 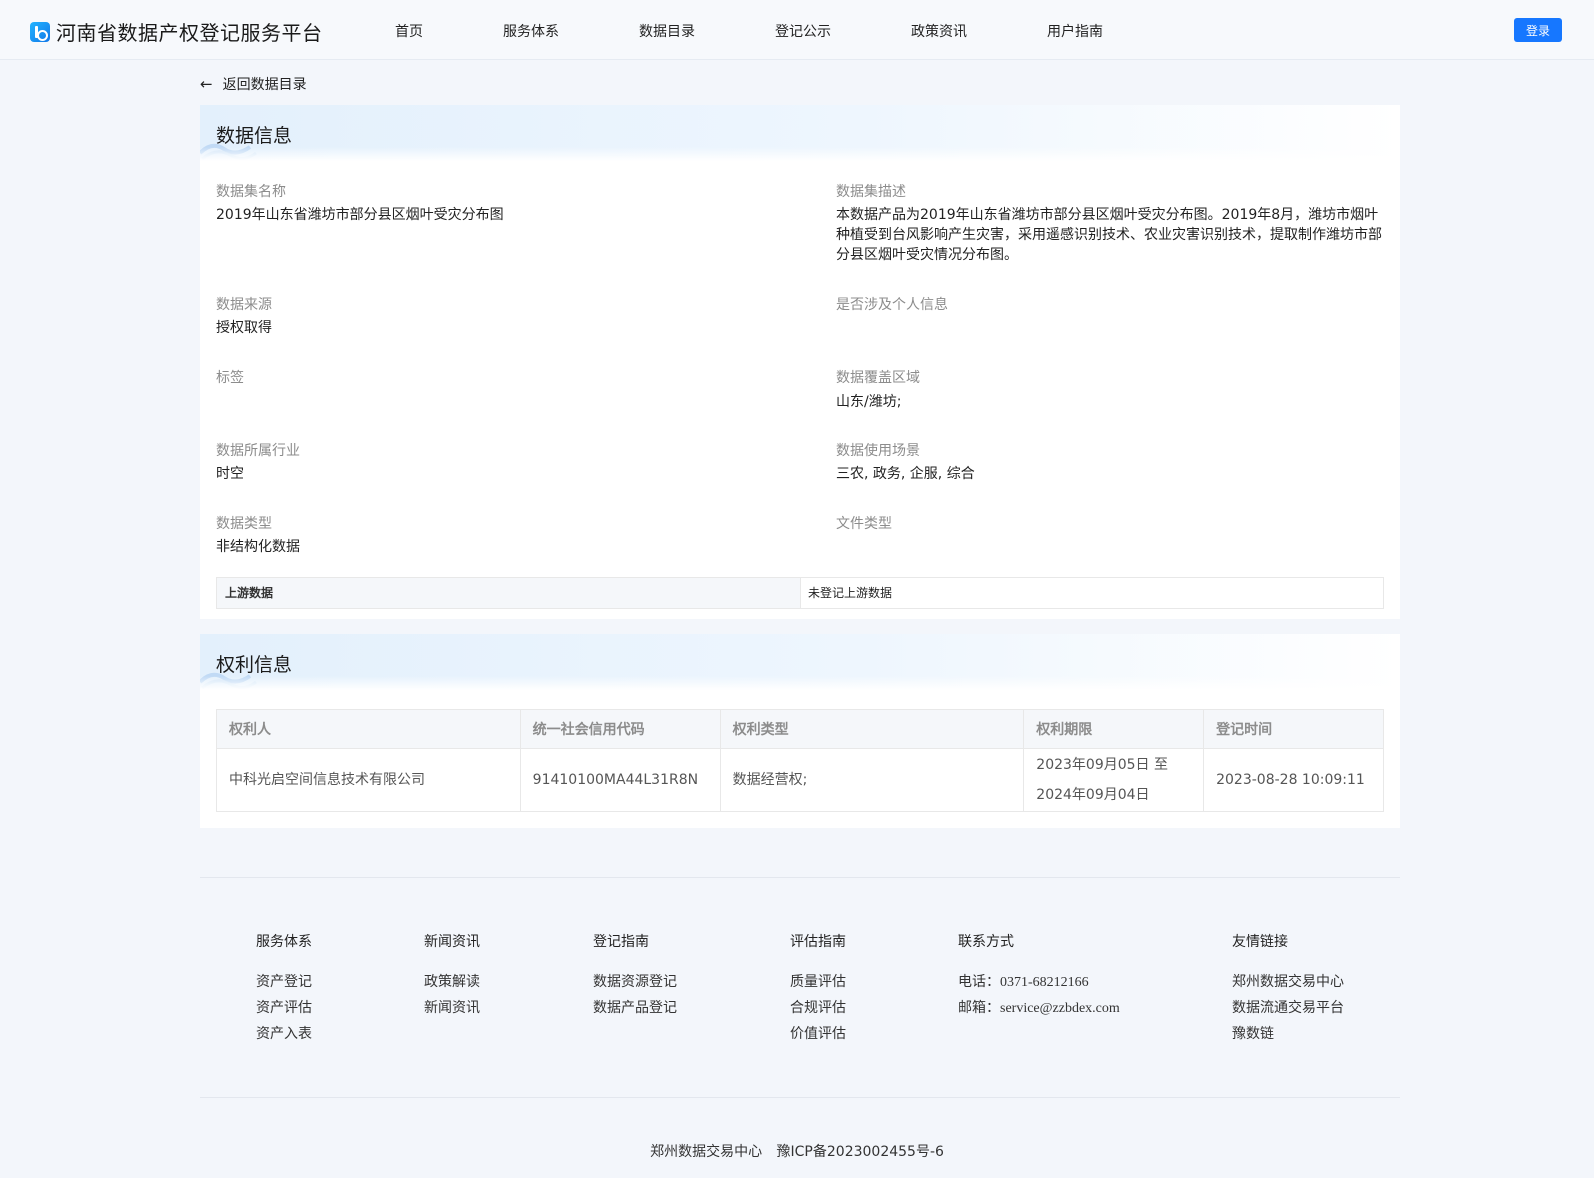 What do you see at coordinates (1102, 765) in the screenshot?
I see `period-start: 2023年09月05日 至` at bounding box center [1102, 765].